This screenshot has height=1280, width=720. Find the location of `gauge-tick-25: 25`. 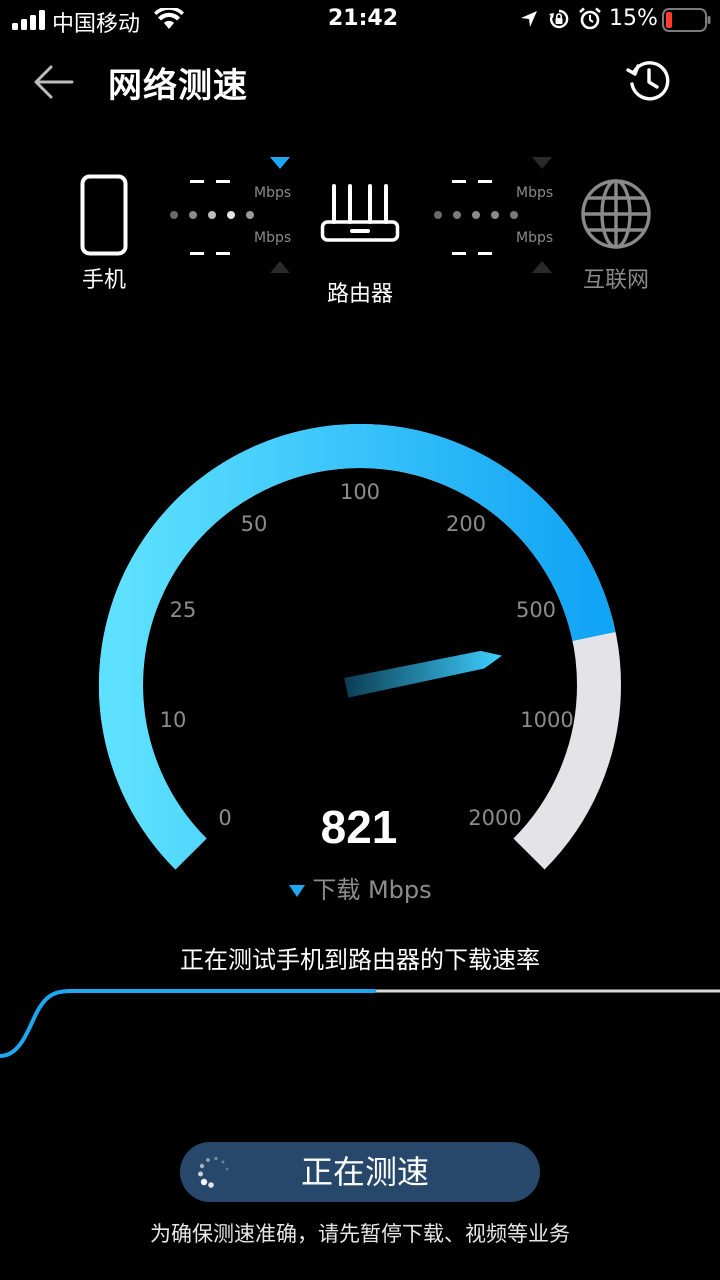

gauge-tick-25: 25 is located at coordinates (183, 610).